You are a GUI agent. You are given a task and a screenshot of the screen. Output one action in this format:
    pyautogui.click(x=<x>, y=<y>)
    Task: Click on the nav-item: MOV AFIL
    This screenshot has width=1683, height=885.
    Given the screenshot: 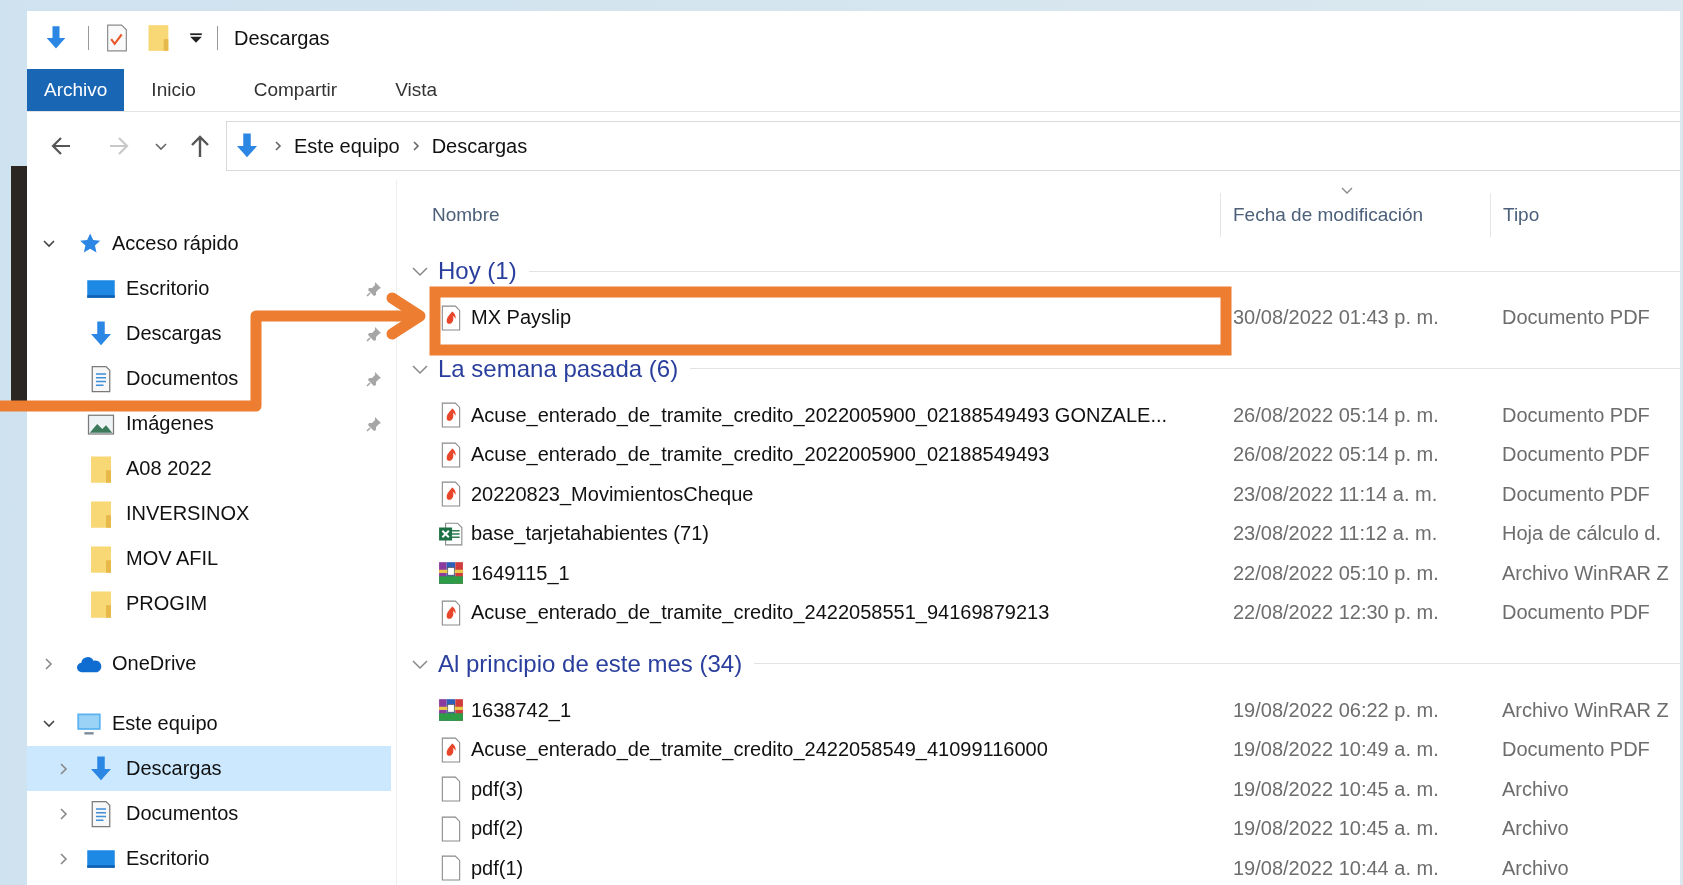 What is the action you would take?
    pyautogui.click(x=209, y=558)
    